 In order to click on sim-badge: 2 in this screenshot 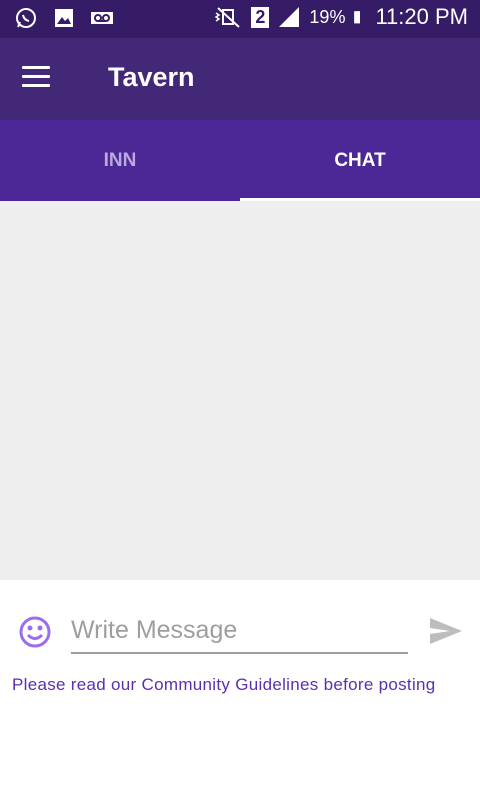, I will do `click(260, 17)`.